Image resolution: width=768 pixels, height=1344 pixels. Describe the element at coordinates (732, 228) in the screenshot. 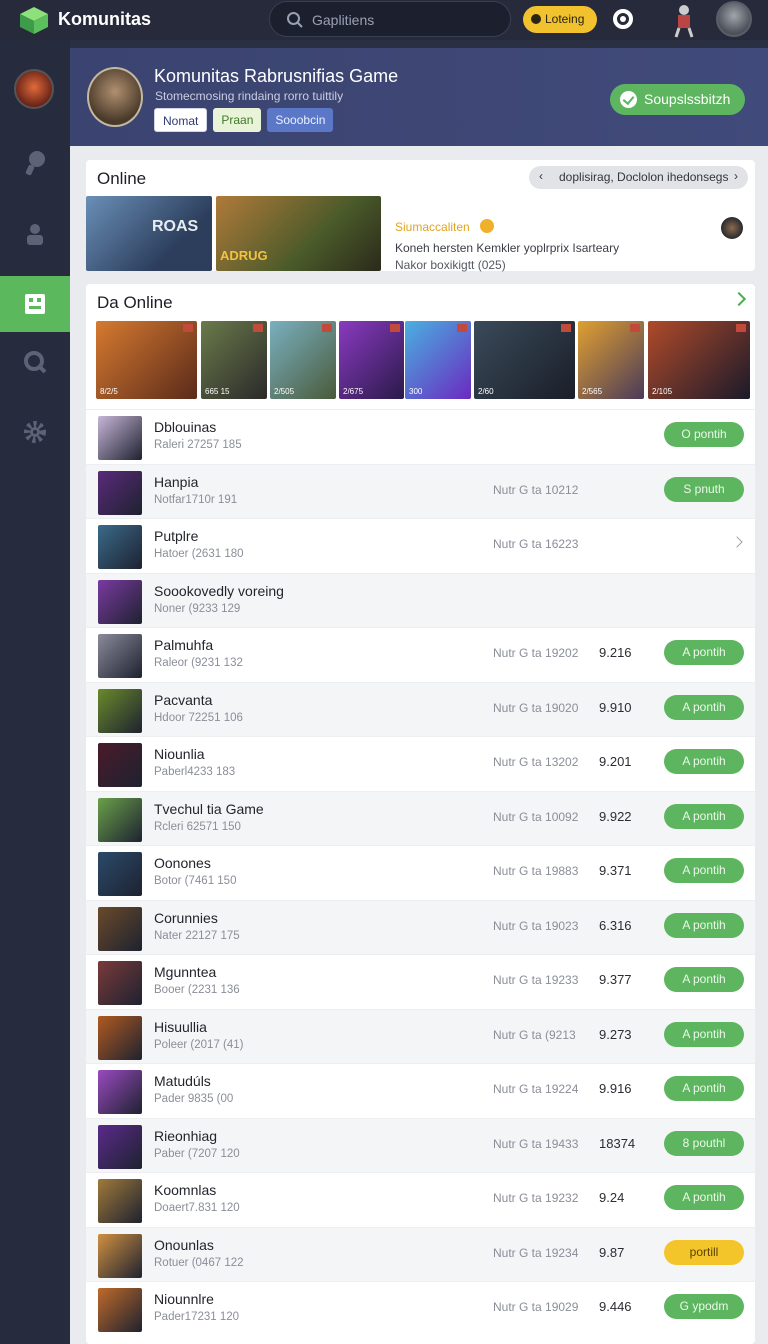

I see `featured-avatar` at that location.